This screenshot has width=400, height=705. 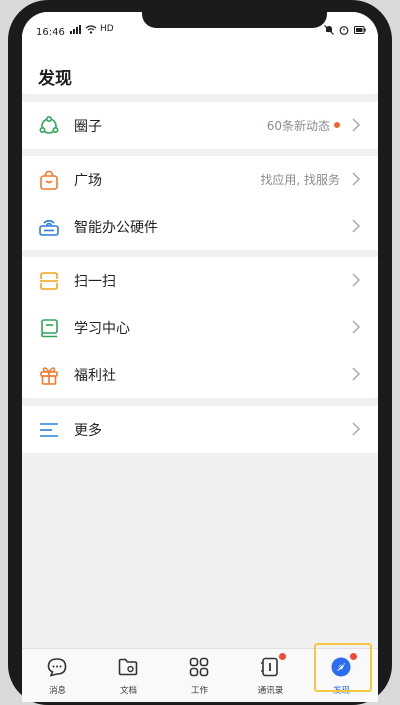 I want to click on list-item-label: 广场, so click(x=88, y=181).